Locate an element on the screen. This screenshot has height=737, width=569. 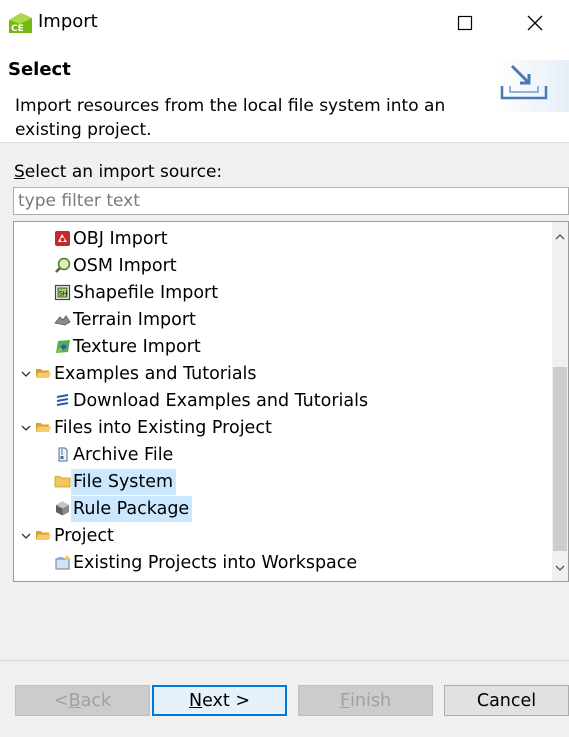
svg-text: CE is located at coordinates (17, 28).